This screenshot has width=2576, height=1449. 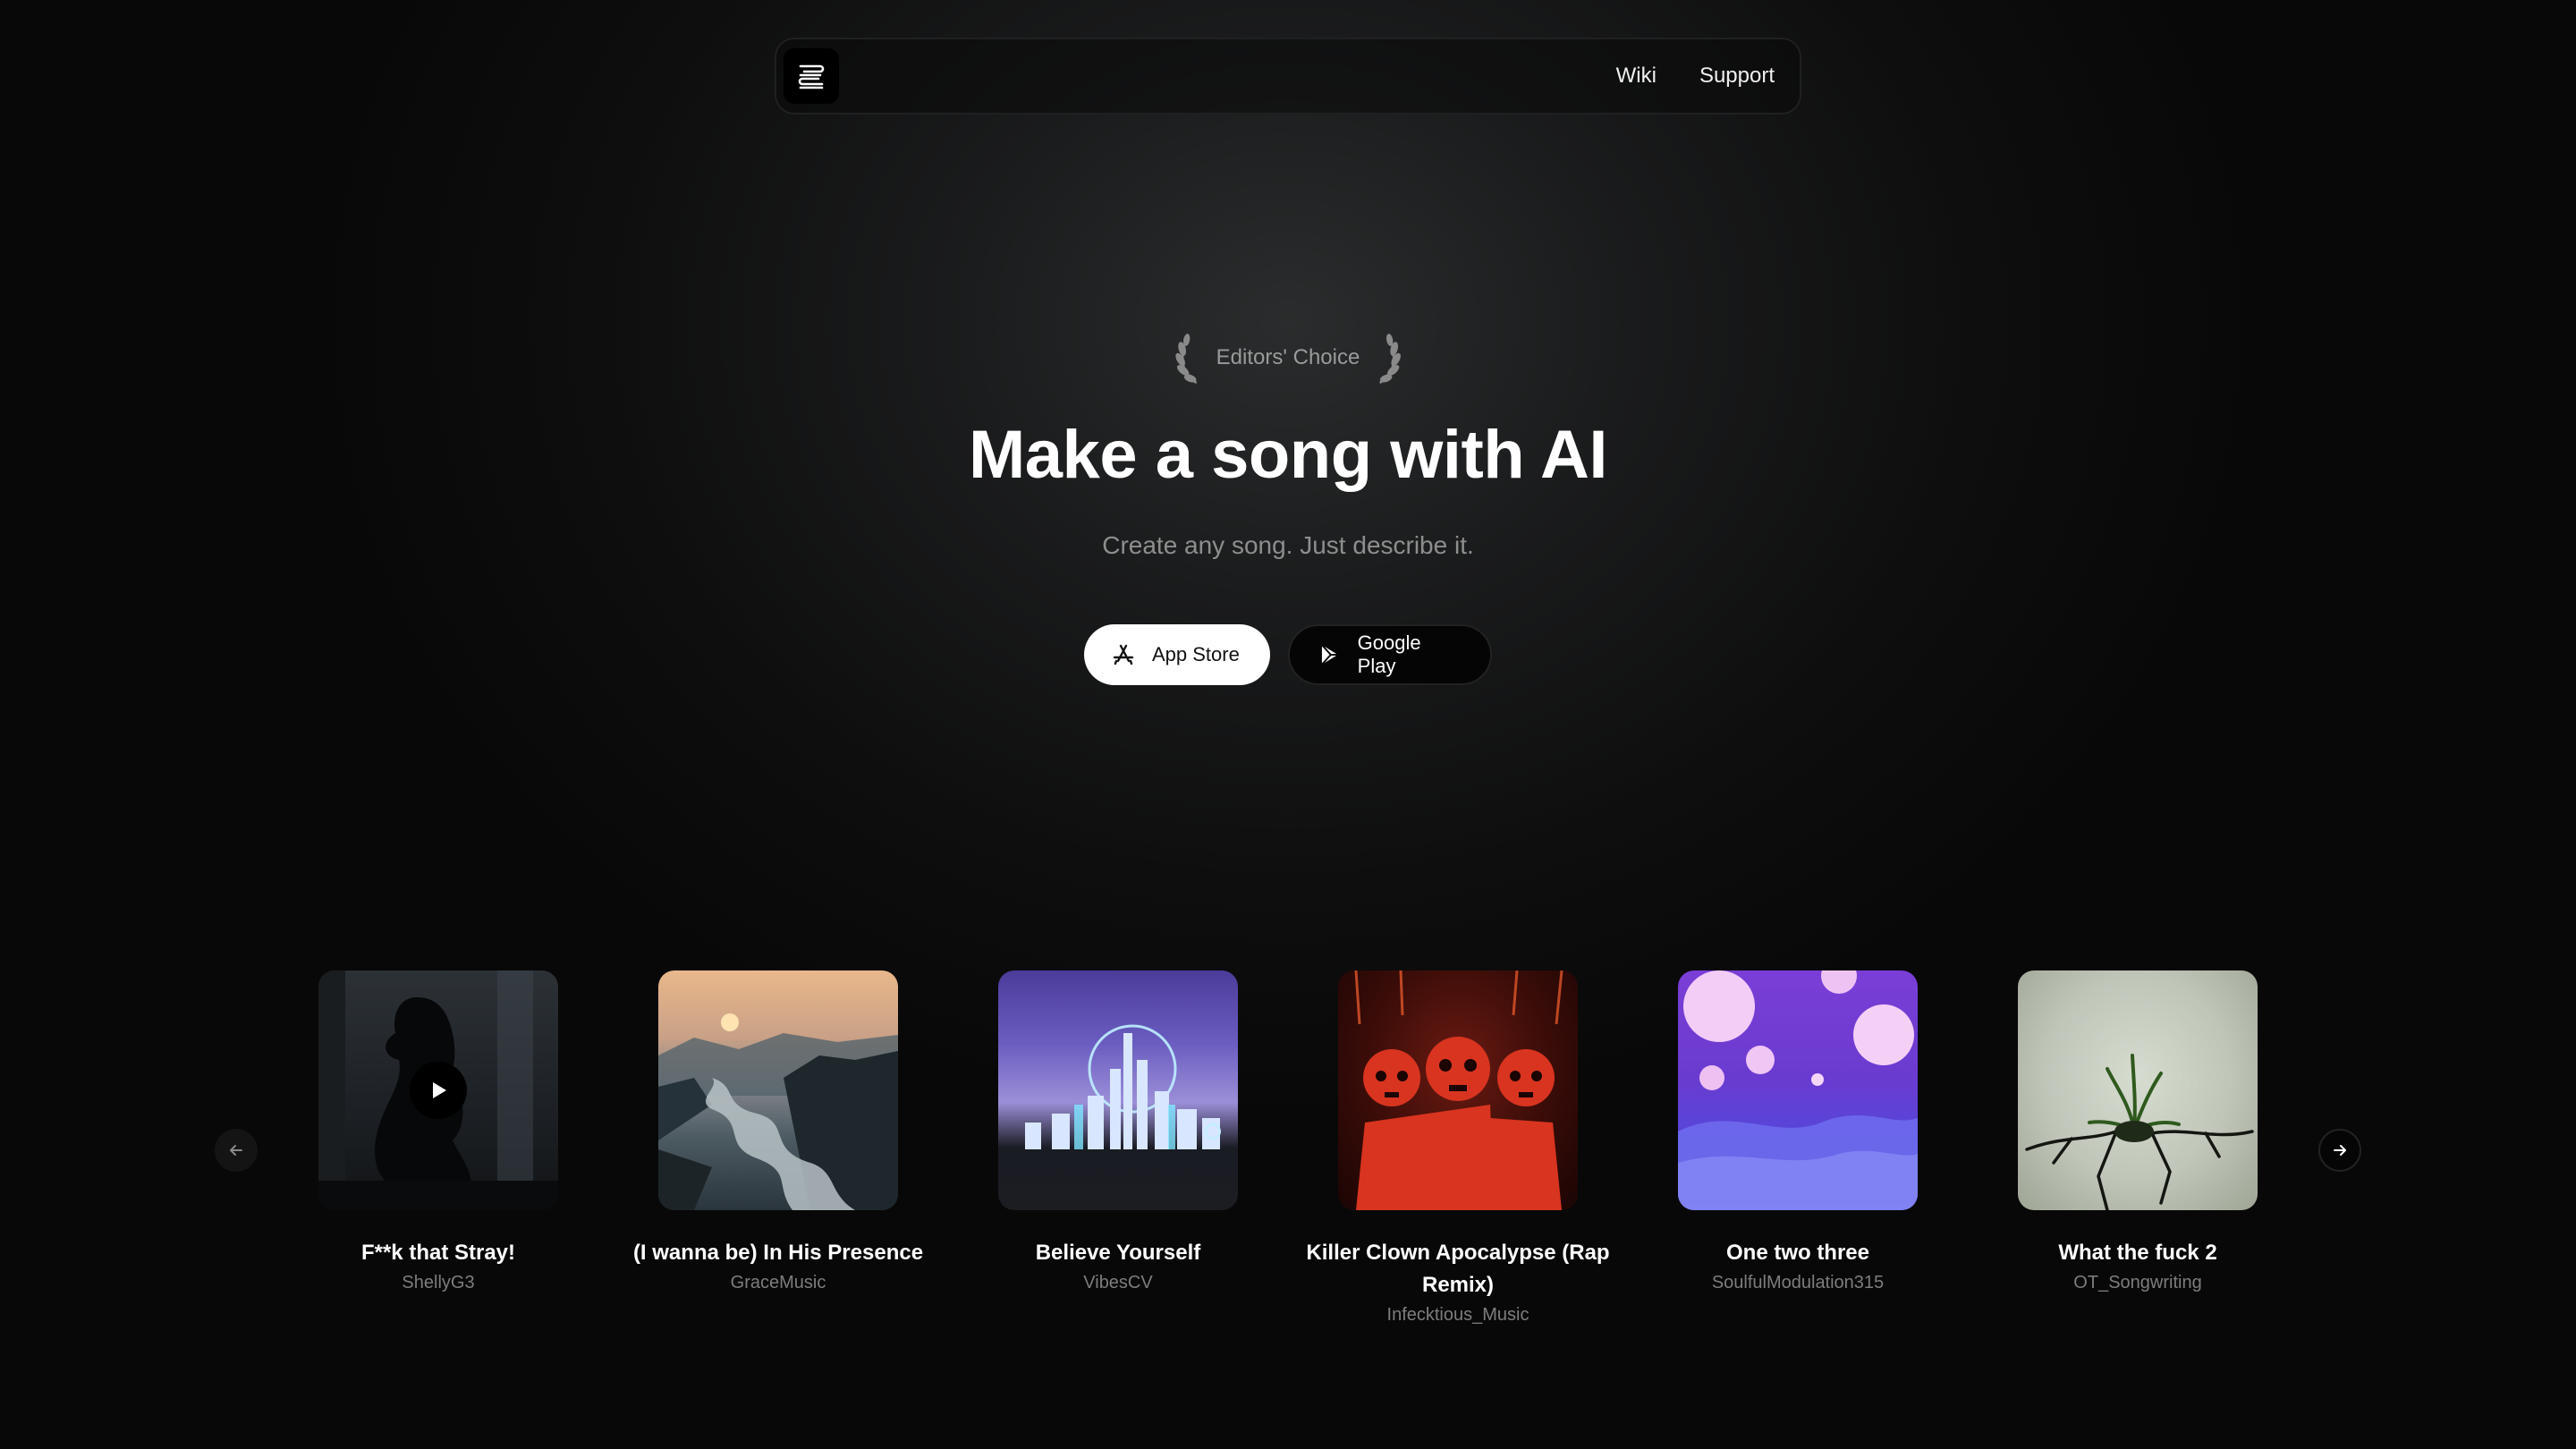 I want to click on song-card: One two three SoulfulModulation315, so click(x=1798, y=1131).